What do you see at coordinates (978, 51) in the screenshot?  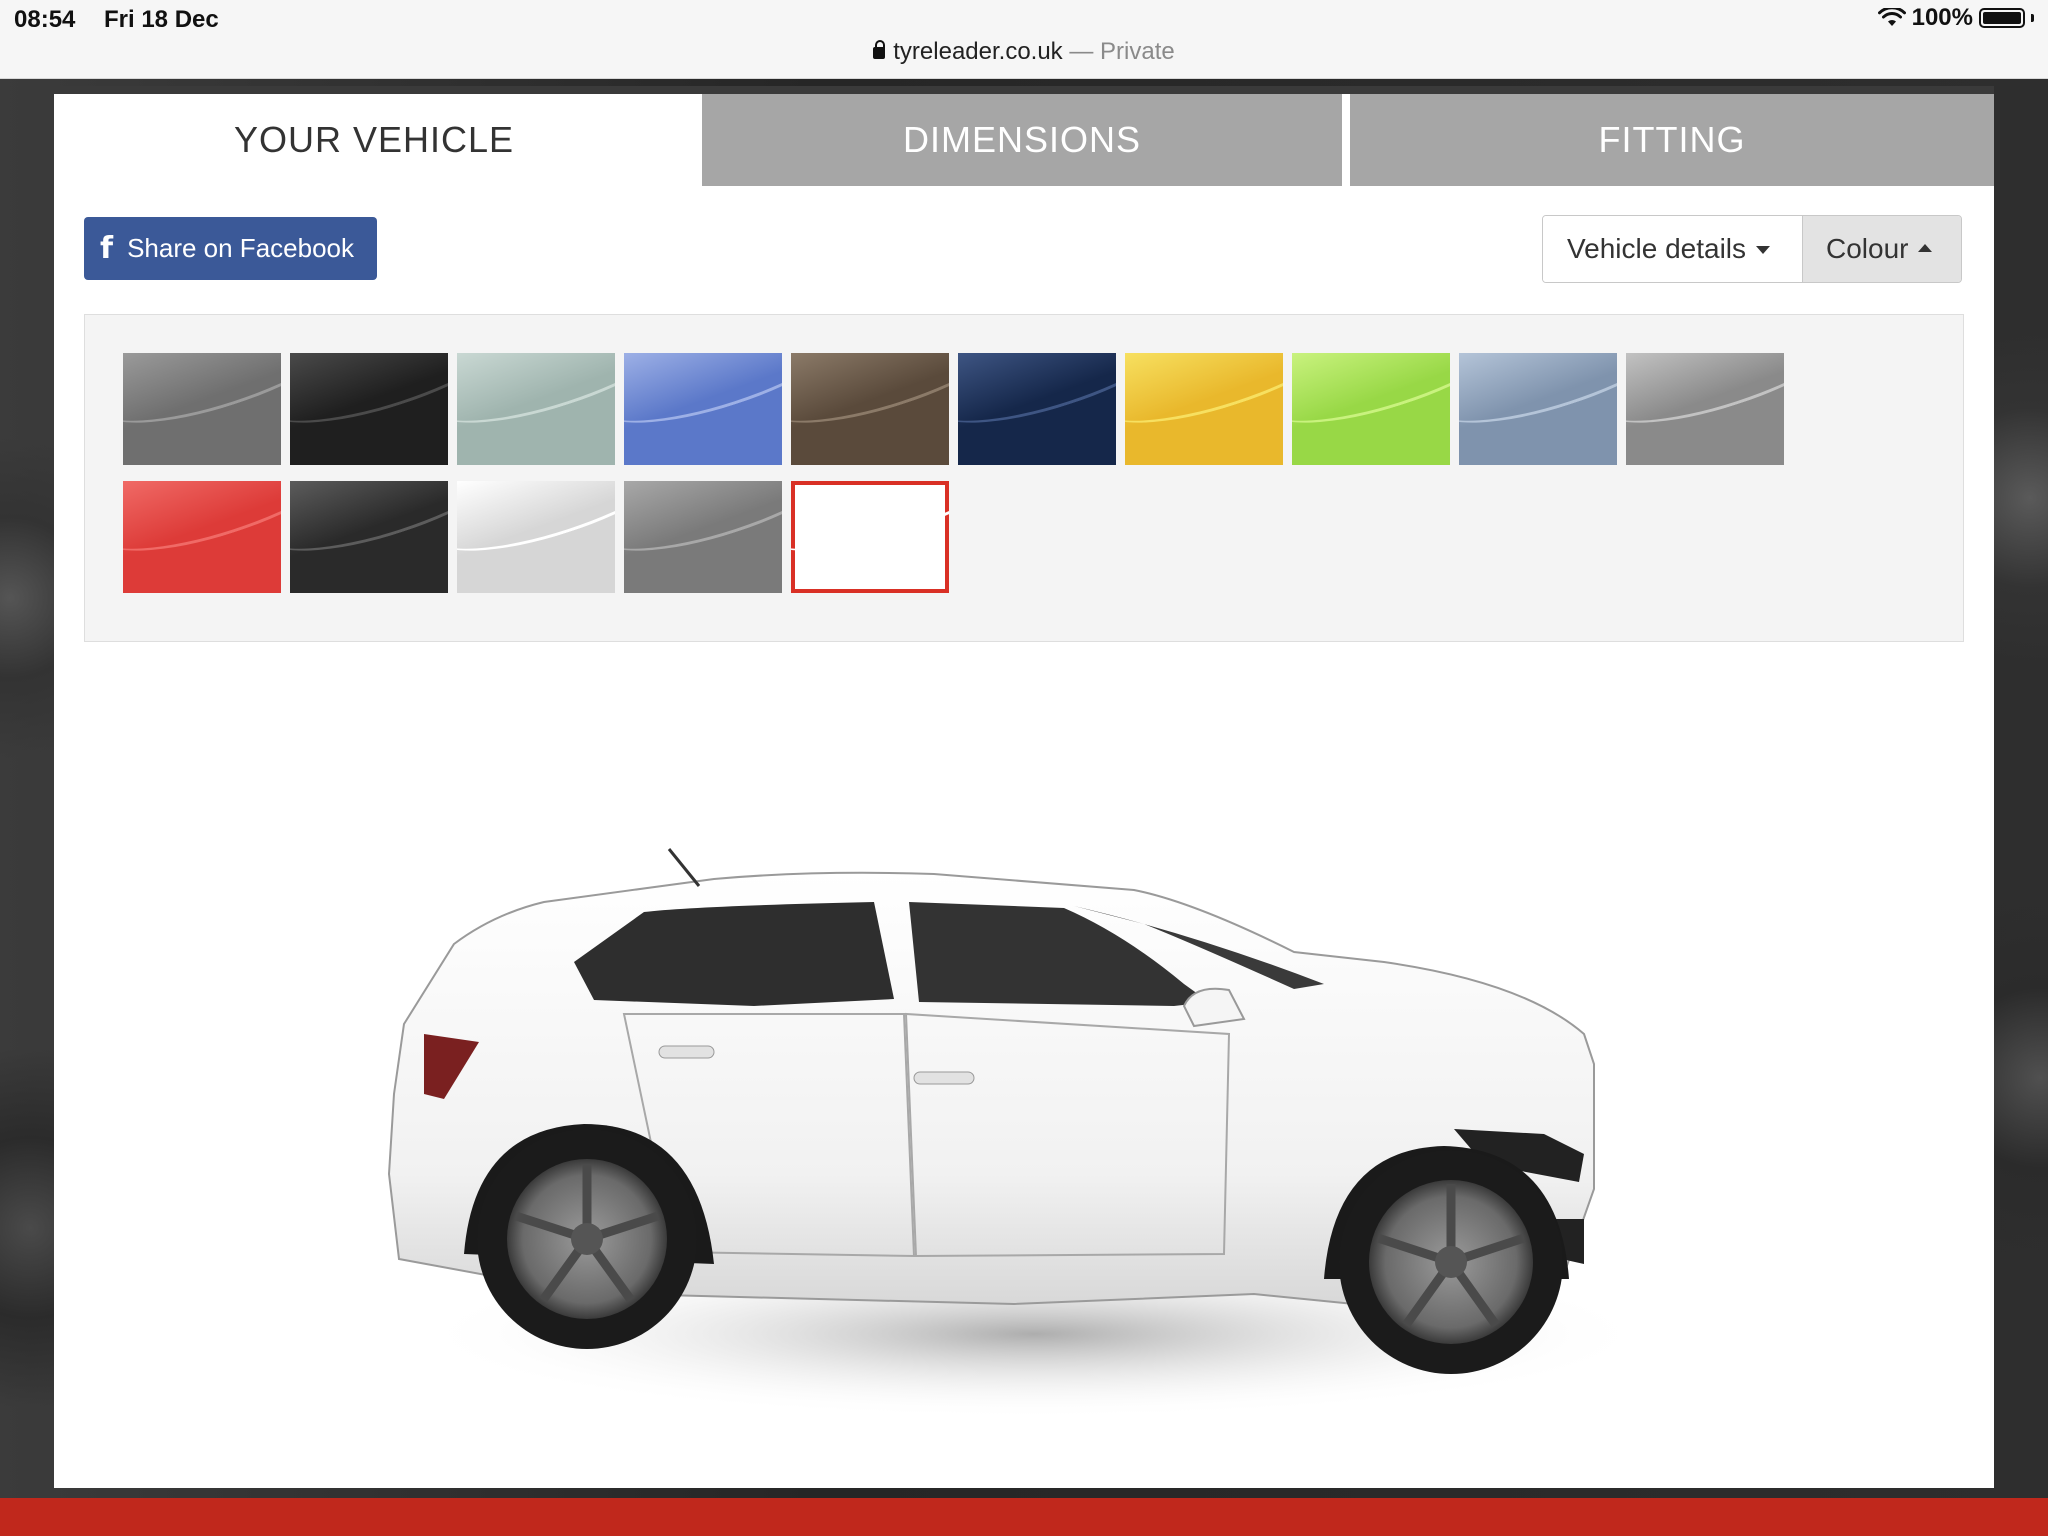 I see `url-text: tyreleader.co.uk` at bounding box center [978, 51].